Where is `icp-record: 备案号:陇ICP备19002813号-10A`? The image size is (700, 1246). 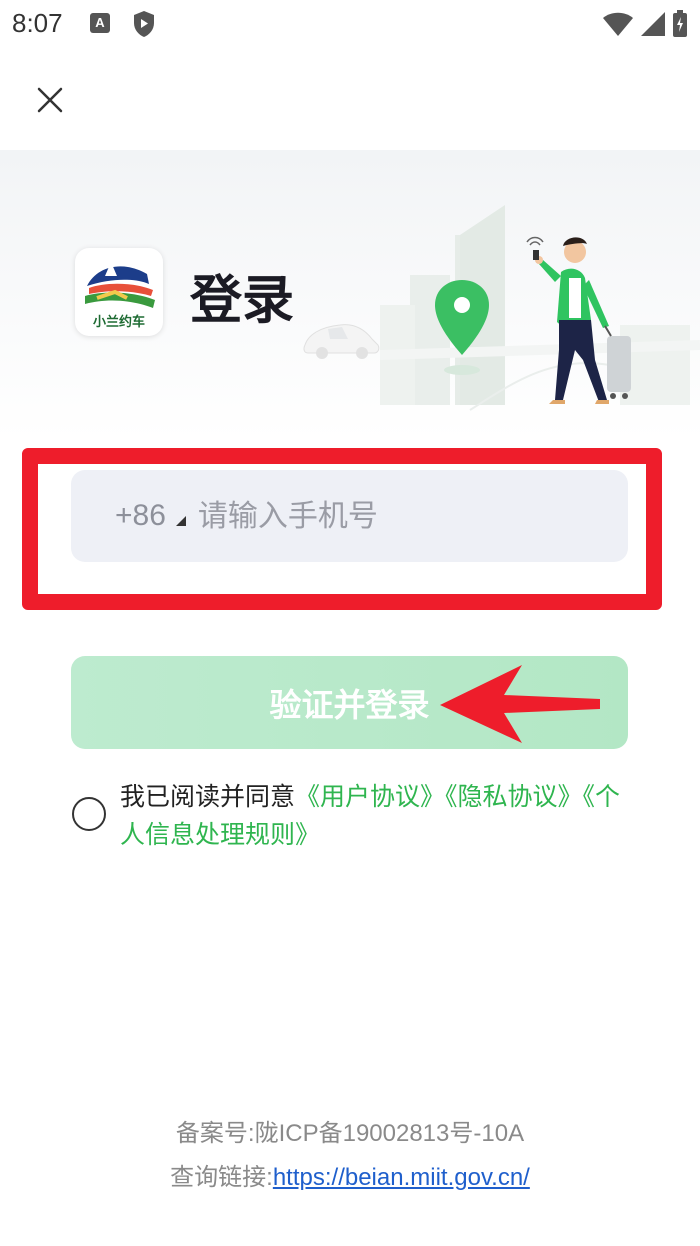 icp-record: 备案号:陇ICP备19002813号-10A is located at coordinates (350, 1133).